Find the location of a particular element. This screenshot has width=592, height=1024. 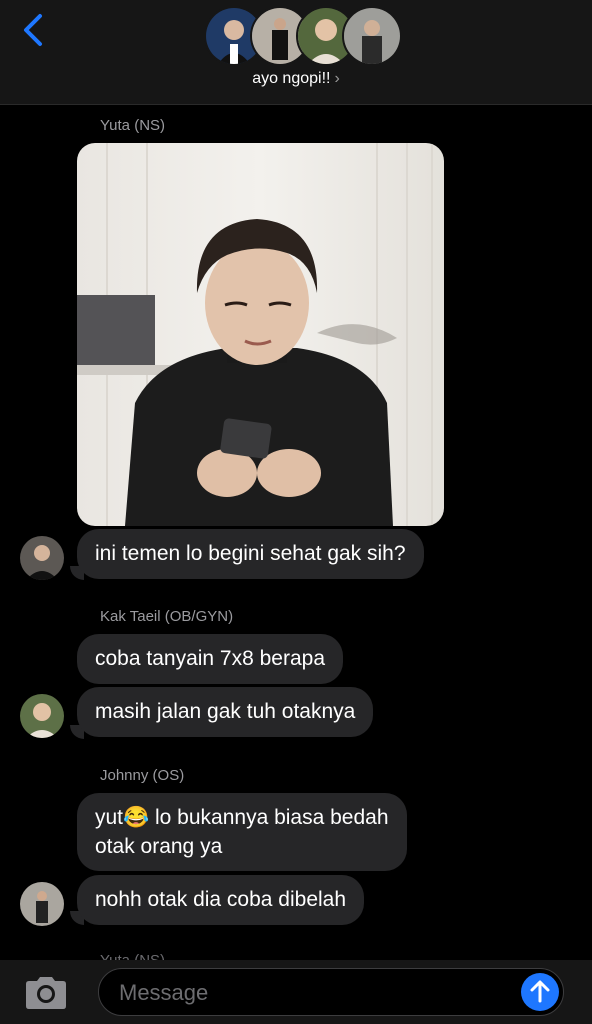

message-bubble: coba tanyain 7x8 berapa is located at coordinates (210, 659).